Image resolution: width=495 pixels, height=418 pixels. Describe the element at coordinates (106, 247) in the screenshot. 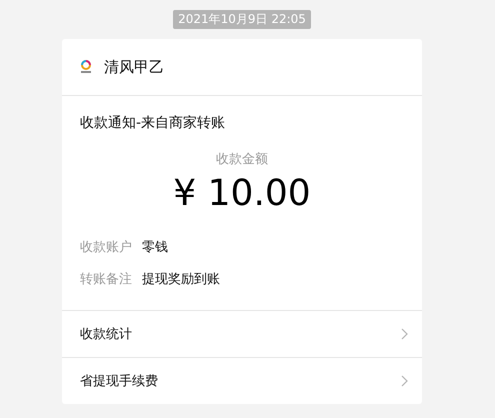

I see `detail-label: 收款账户` at that location.